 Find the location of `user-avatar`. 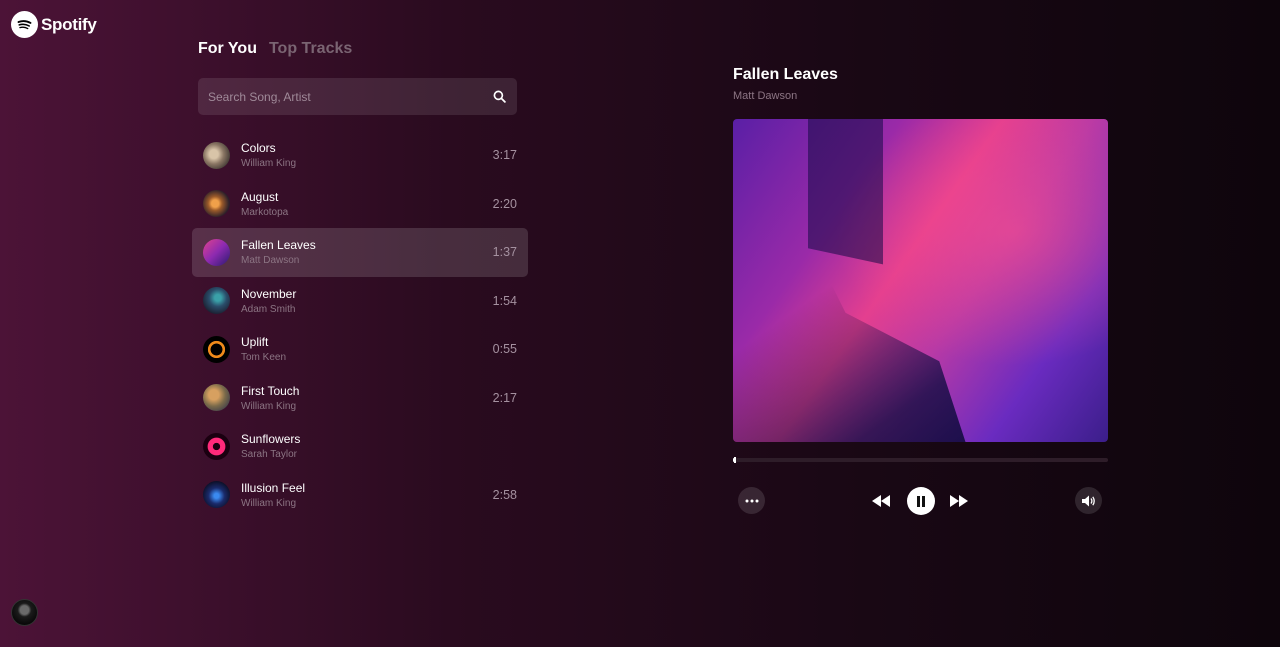

user-avatar is located at coordinates (24, 612).